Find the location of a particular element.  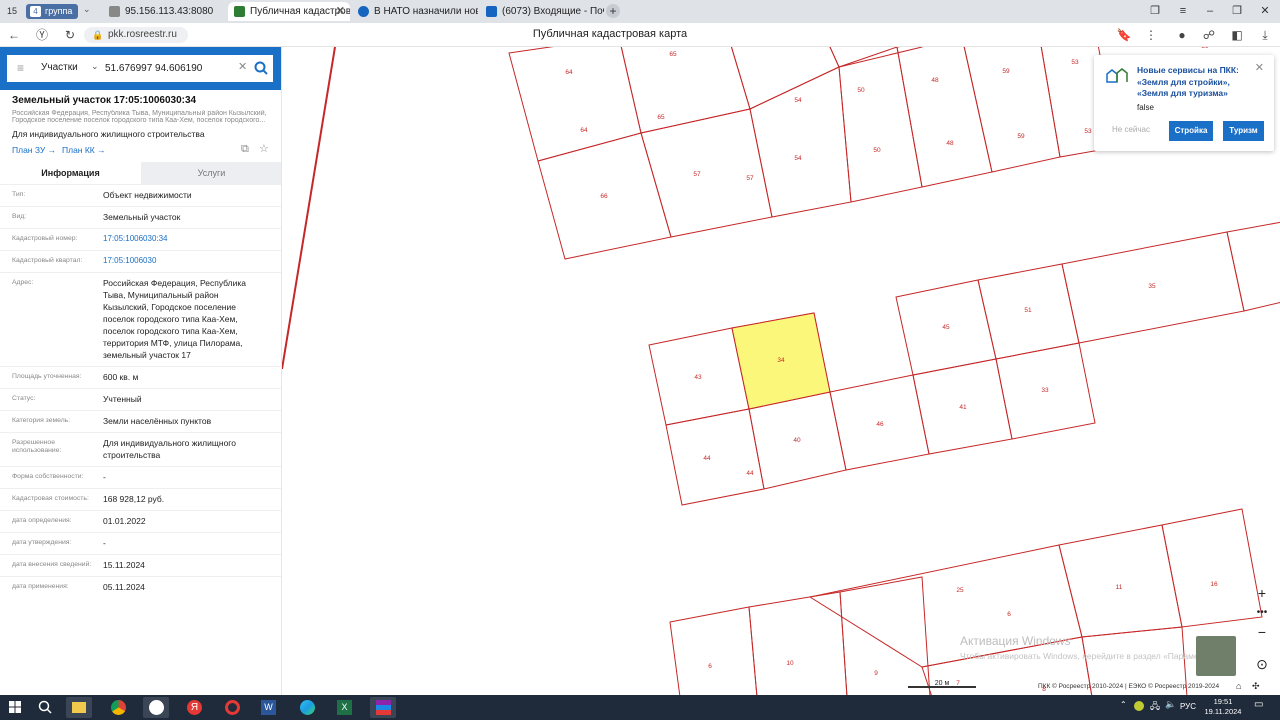

bookmark-icon: 🔖 is located at coordinates (1124, 35).